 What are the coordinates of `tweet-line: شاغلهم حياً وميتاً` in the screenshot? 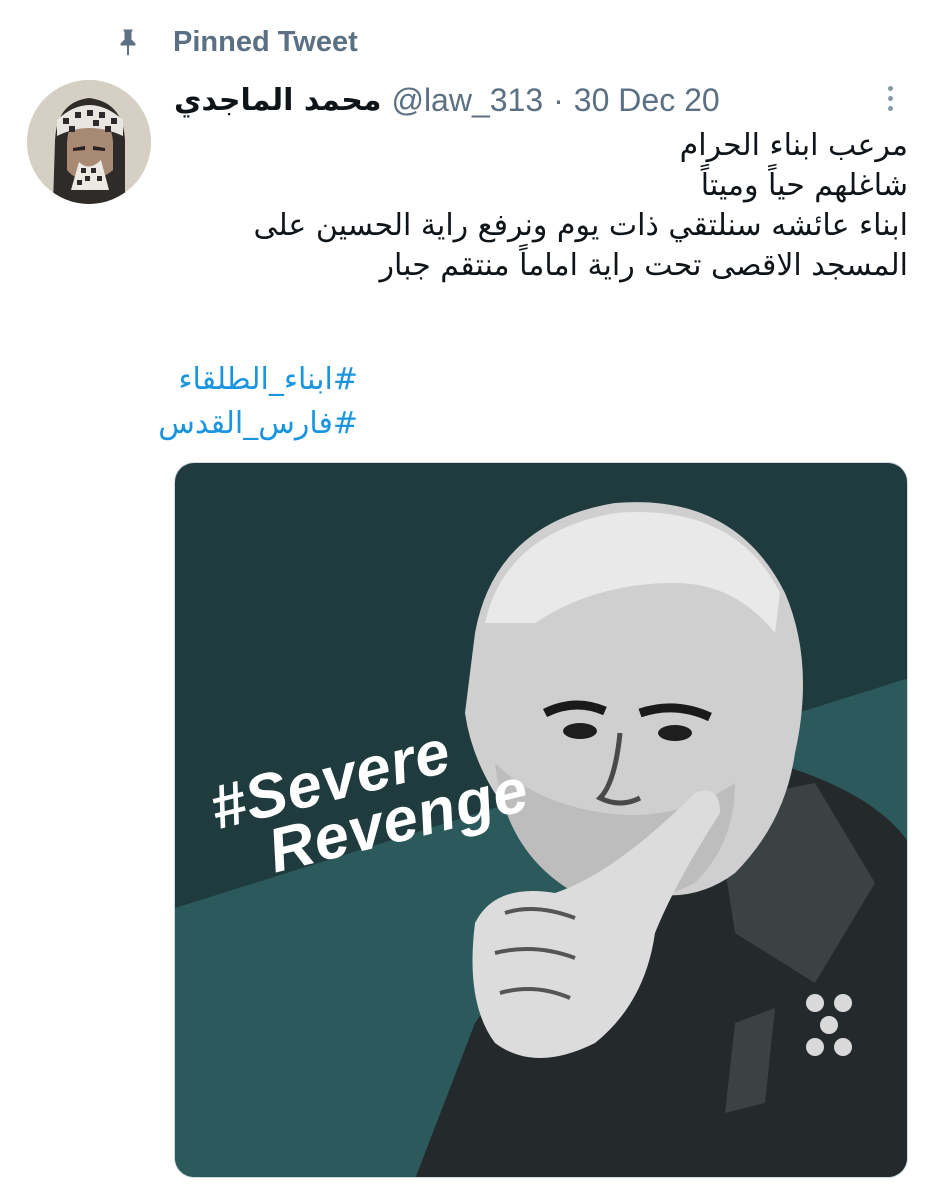 It's located at (804, 185).